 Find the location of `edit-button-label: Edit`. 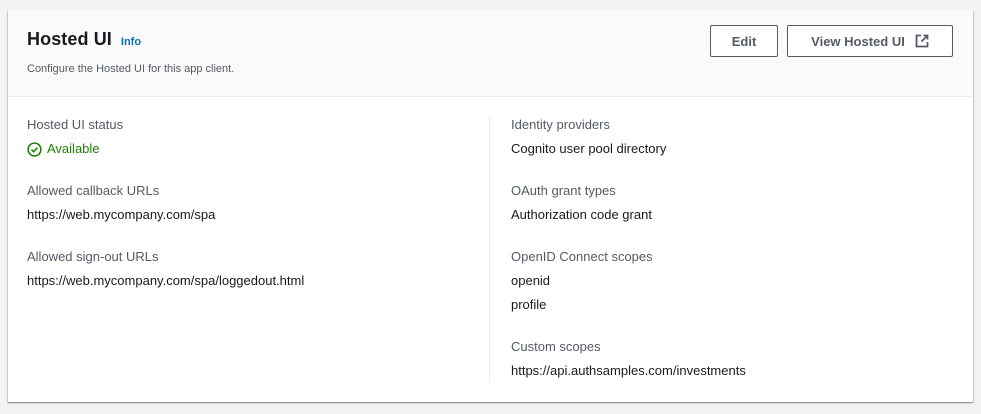

edit-button-label: Edit is located at coordinates (744, 41).